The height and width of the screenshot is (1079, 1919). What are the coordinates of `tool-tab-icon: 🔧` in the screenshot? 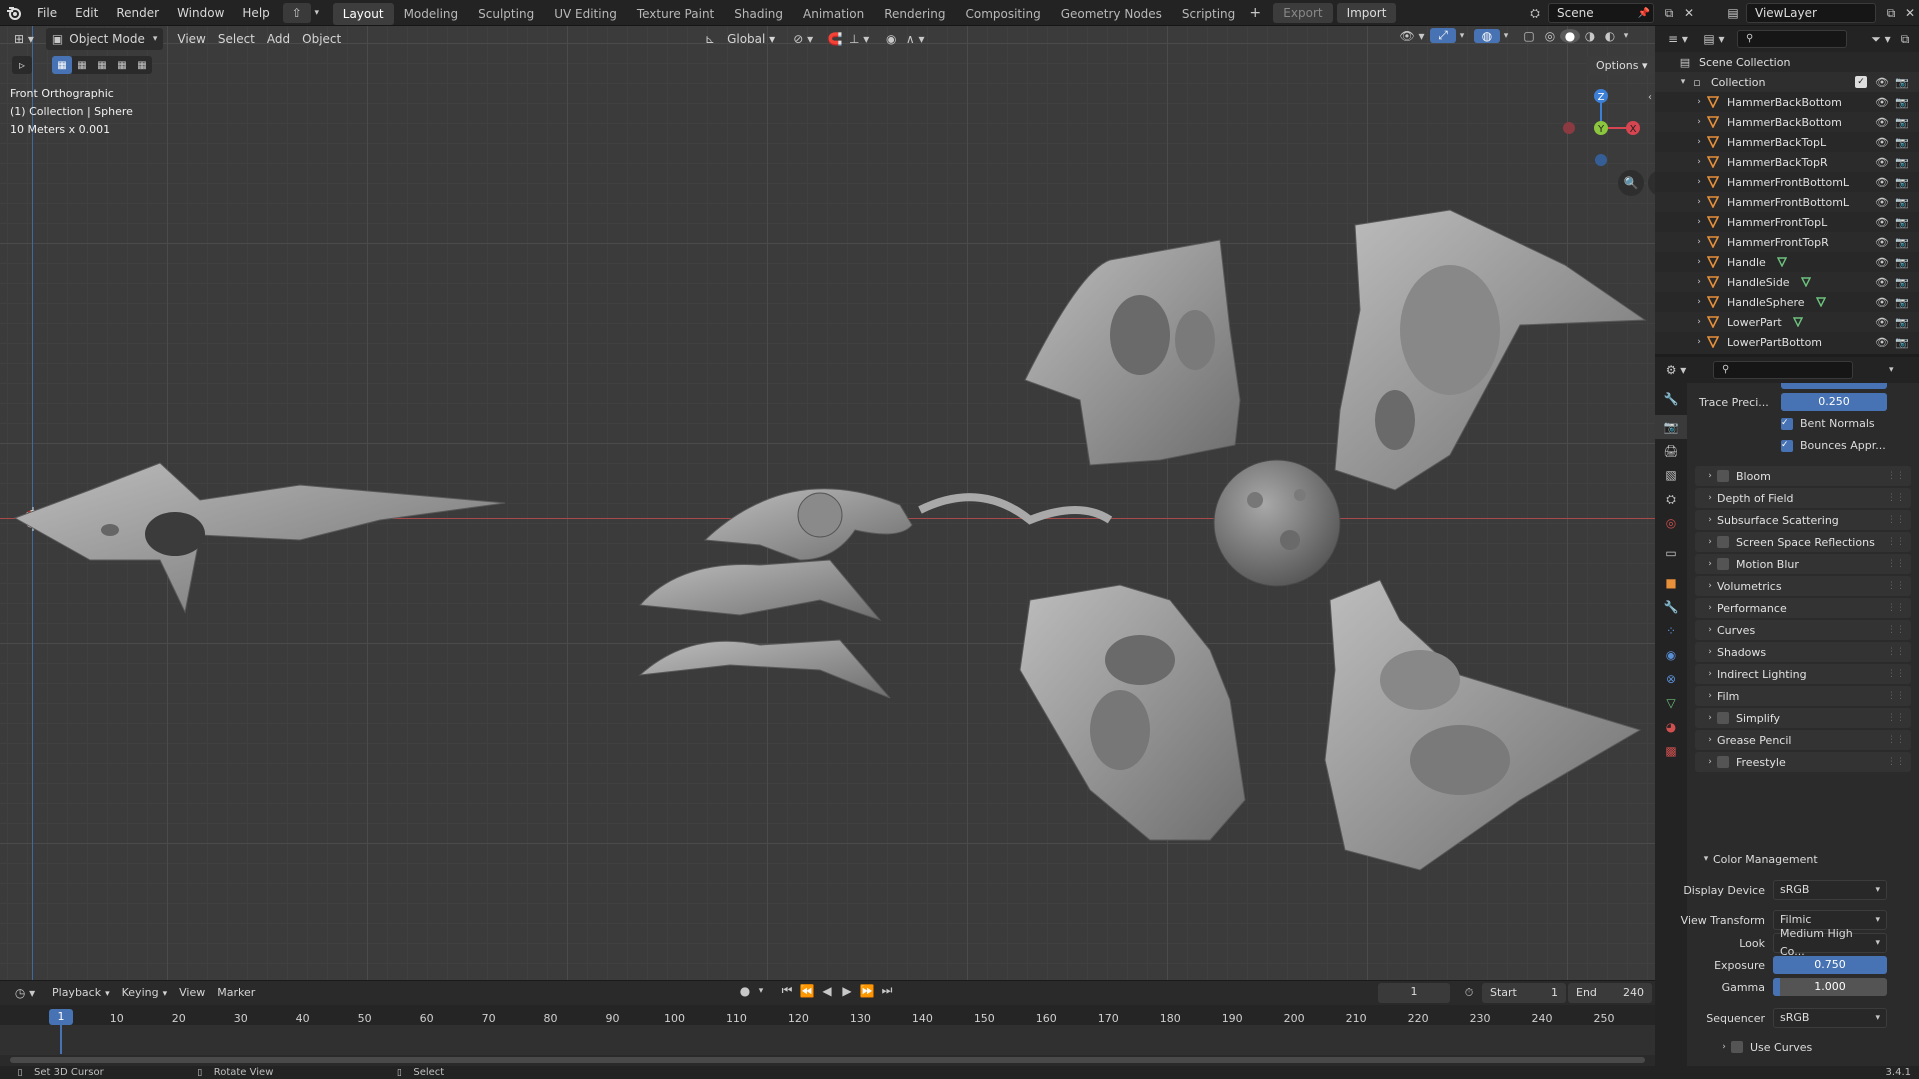 It's located at (1671, 399).